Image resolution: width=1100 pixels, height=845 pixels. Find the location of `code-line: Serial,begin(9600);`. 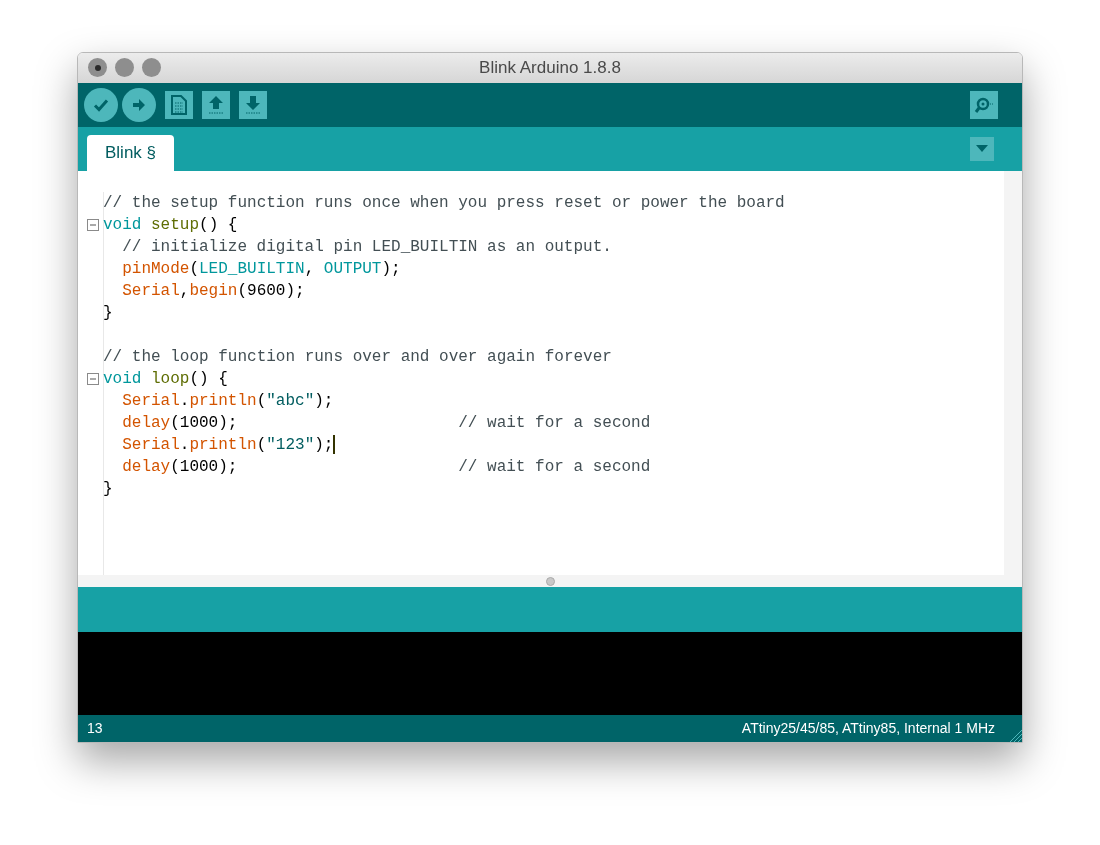

code-line: Serial,begin(9600); is located at coordinates (213, 291).